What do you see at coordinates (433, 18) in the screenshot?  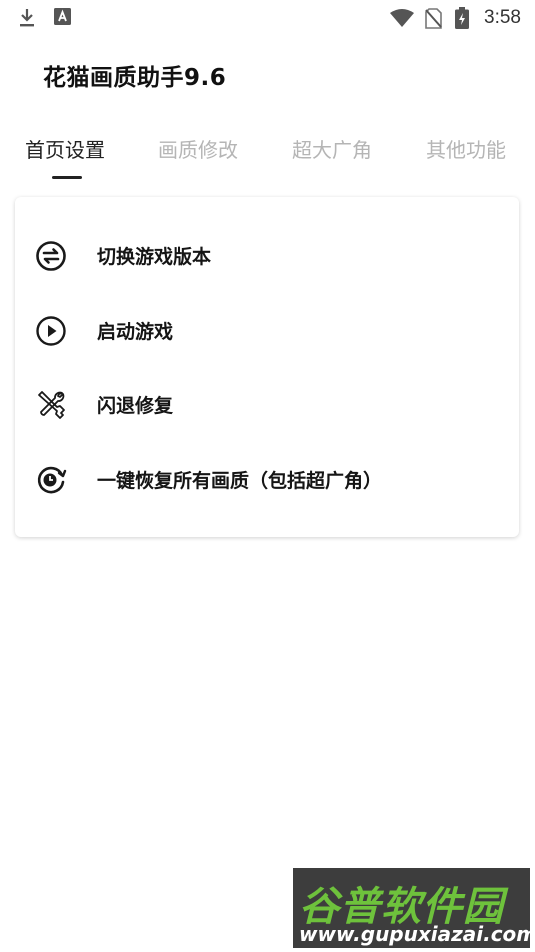 I see `no-sim-icon` at bounding box center [433, 18].